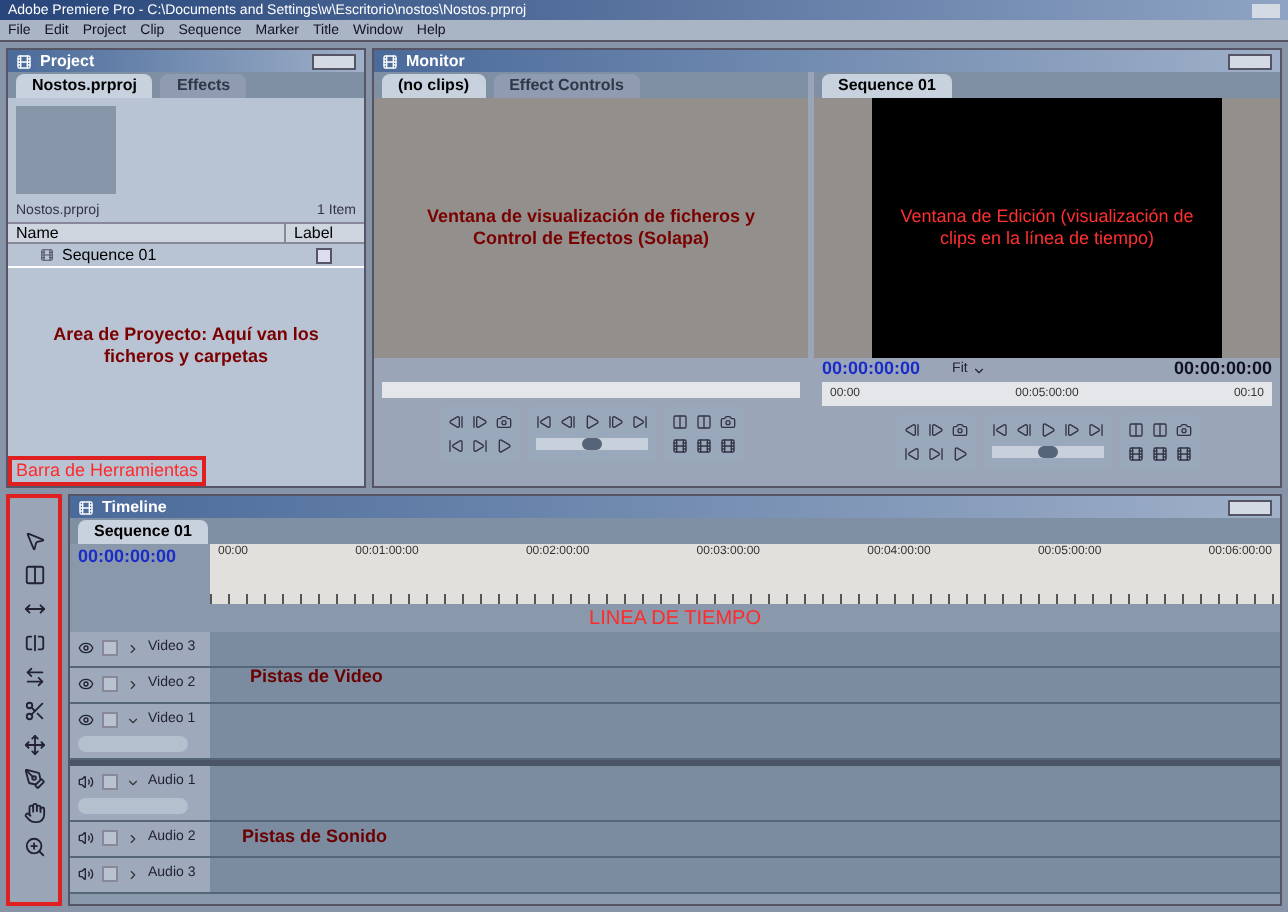 Image resolution: width=1288 pixels, height=912 pixels. Describe the element at coordinates (566, 86) in the screenshot. I see `panel-tab: Effect Controls` at that location.